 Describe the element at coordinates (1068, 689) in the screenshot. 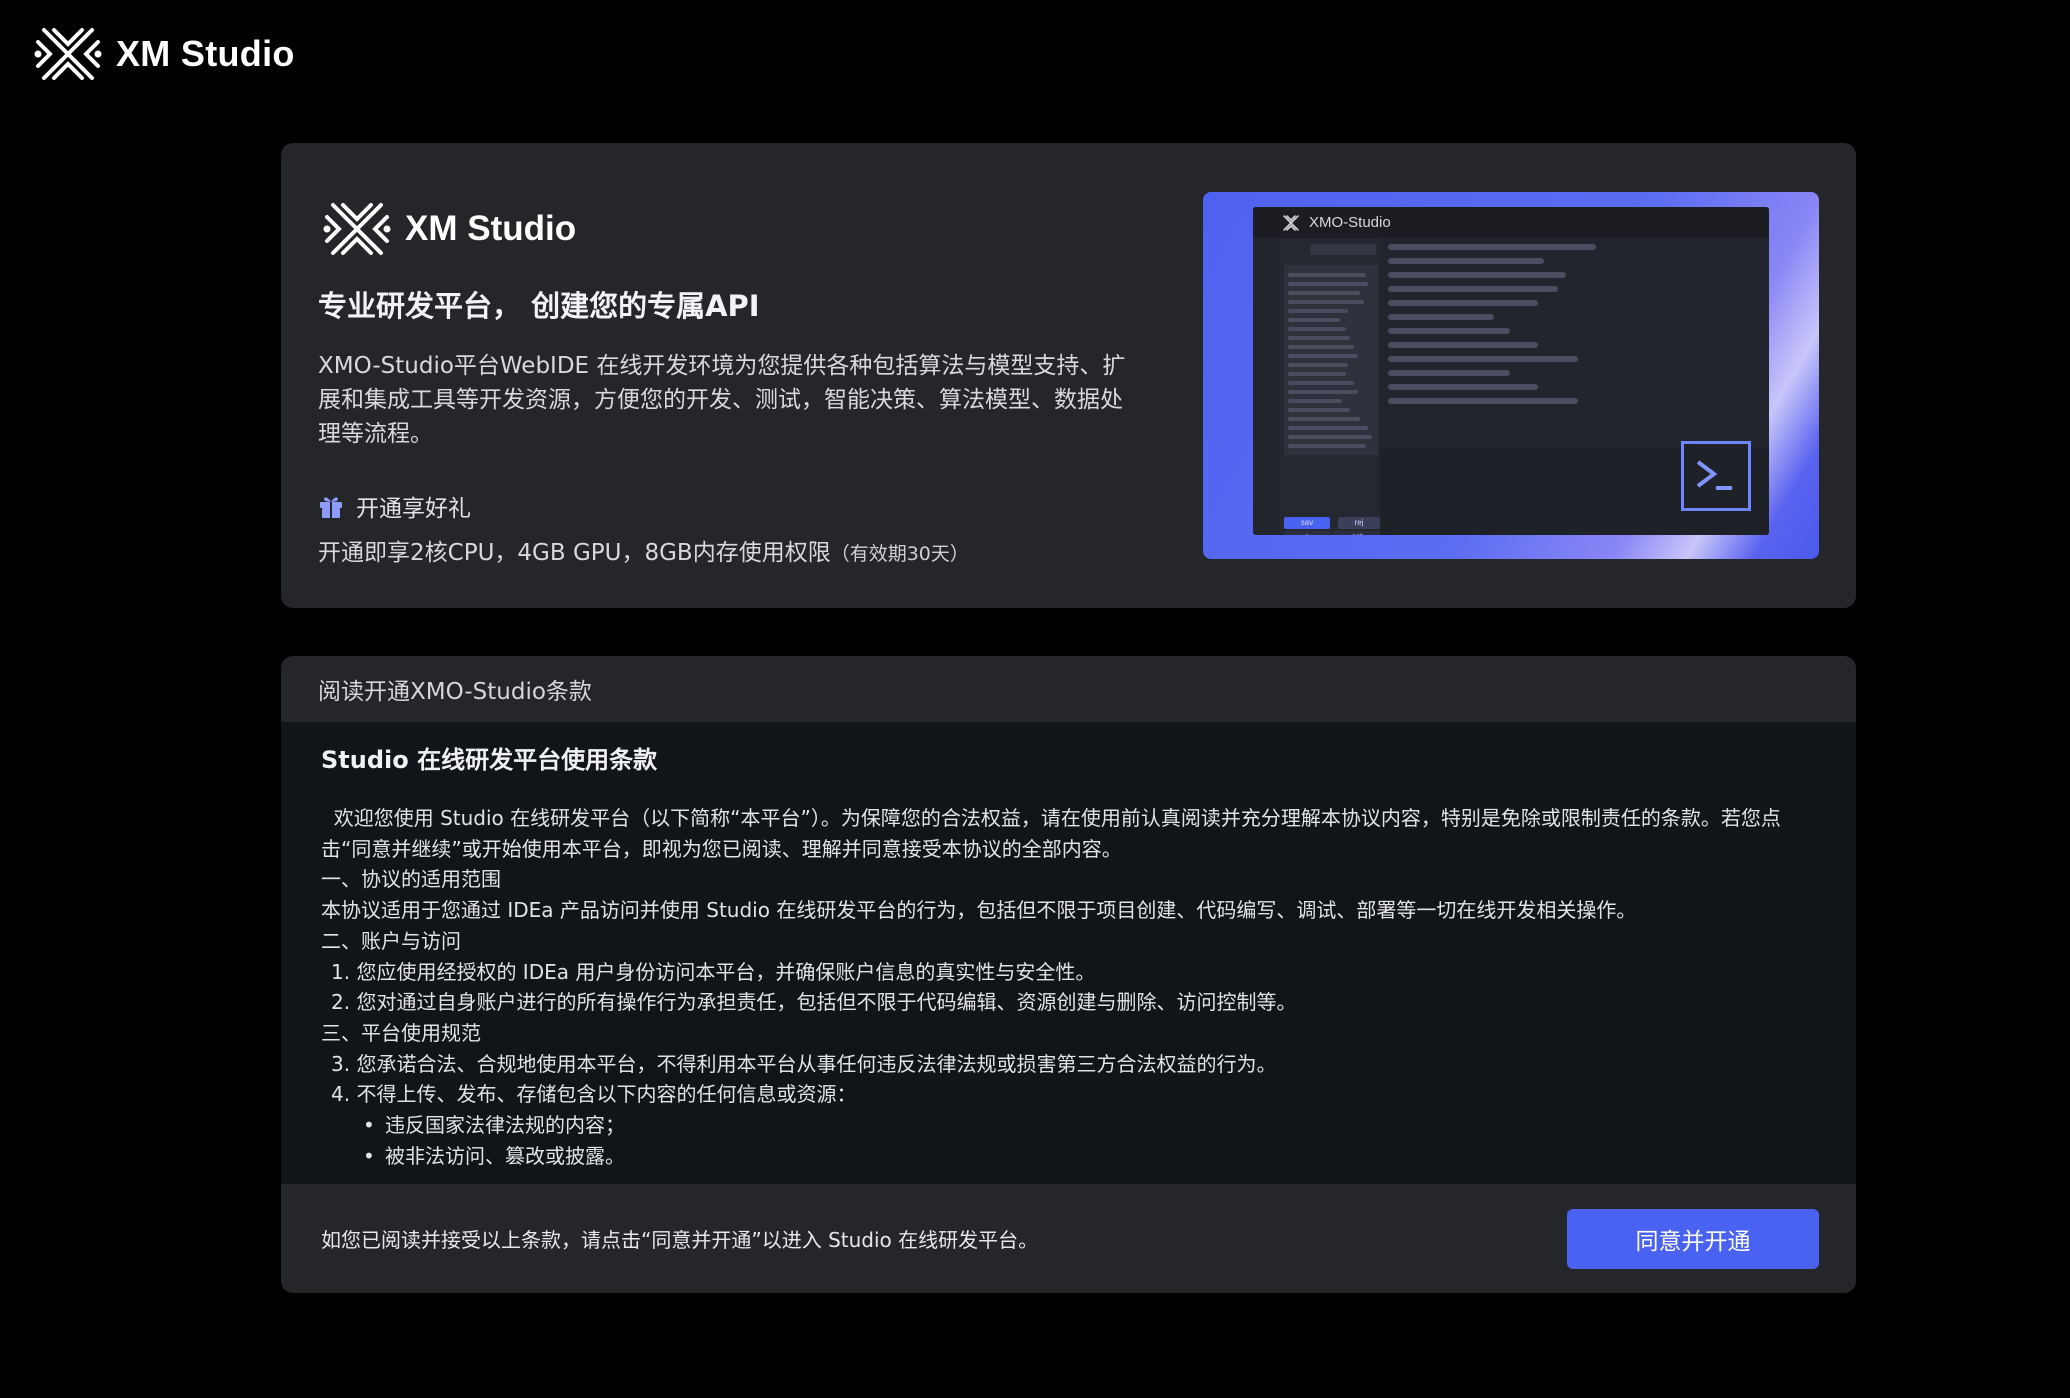

I see `terms-header: 阅读开通XMO-Studio条款` at that location.